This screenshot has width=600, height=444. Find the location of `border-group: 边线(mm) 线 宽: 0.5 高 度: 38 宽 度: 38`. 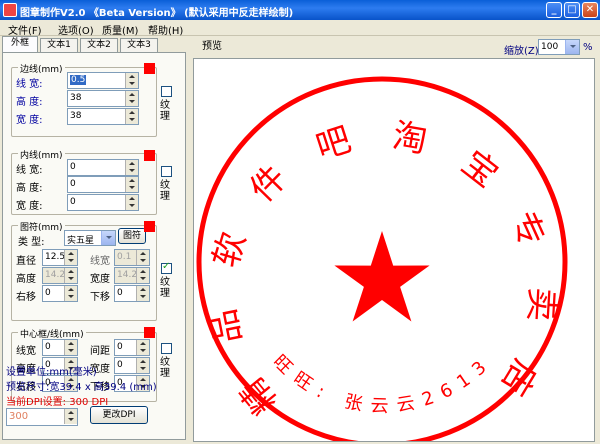

border-group: 边线(mm) 线 宽: 0.5 高 度: 38 宽 度: 38 is located at coordinates (84, 99).